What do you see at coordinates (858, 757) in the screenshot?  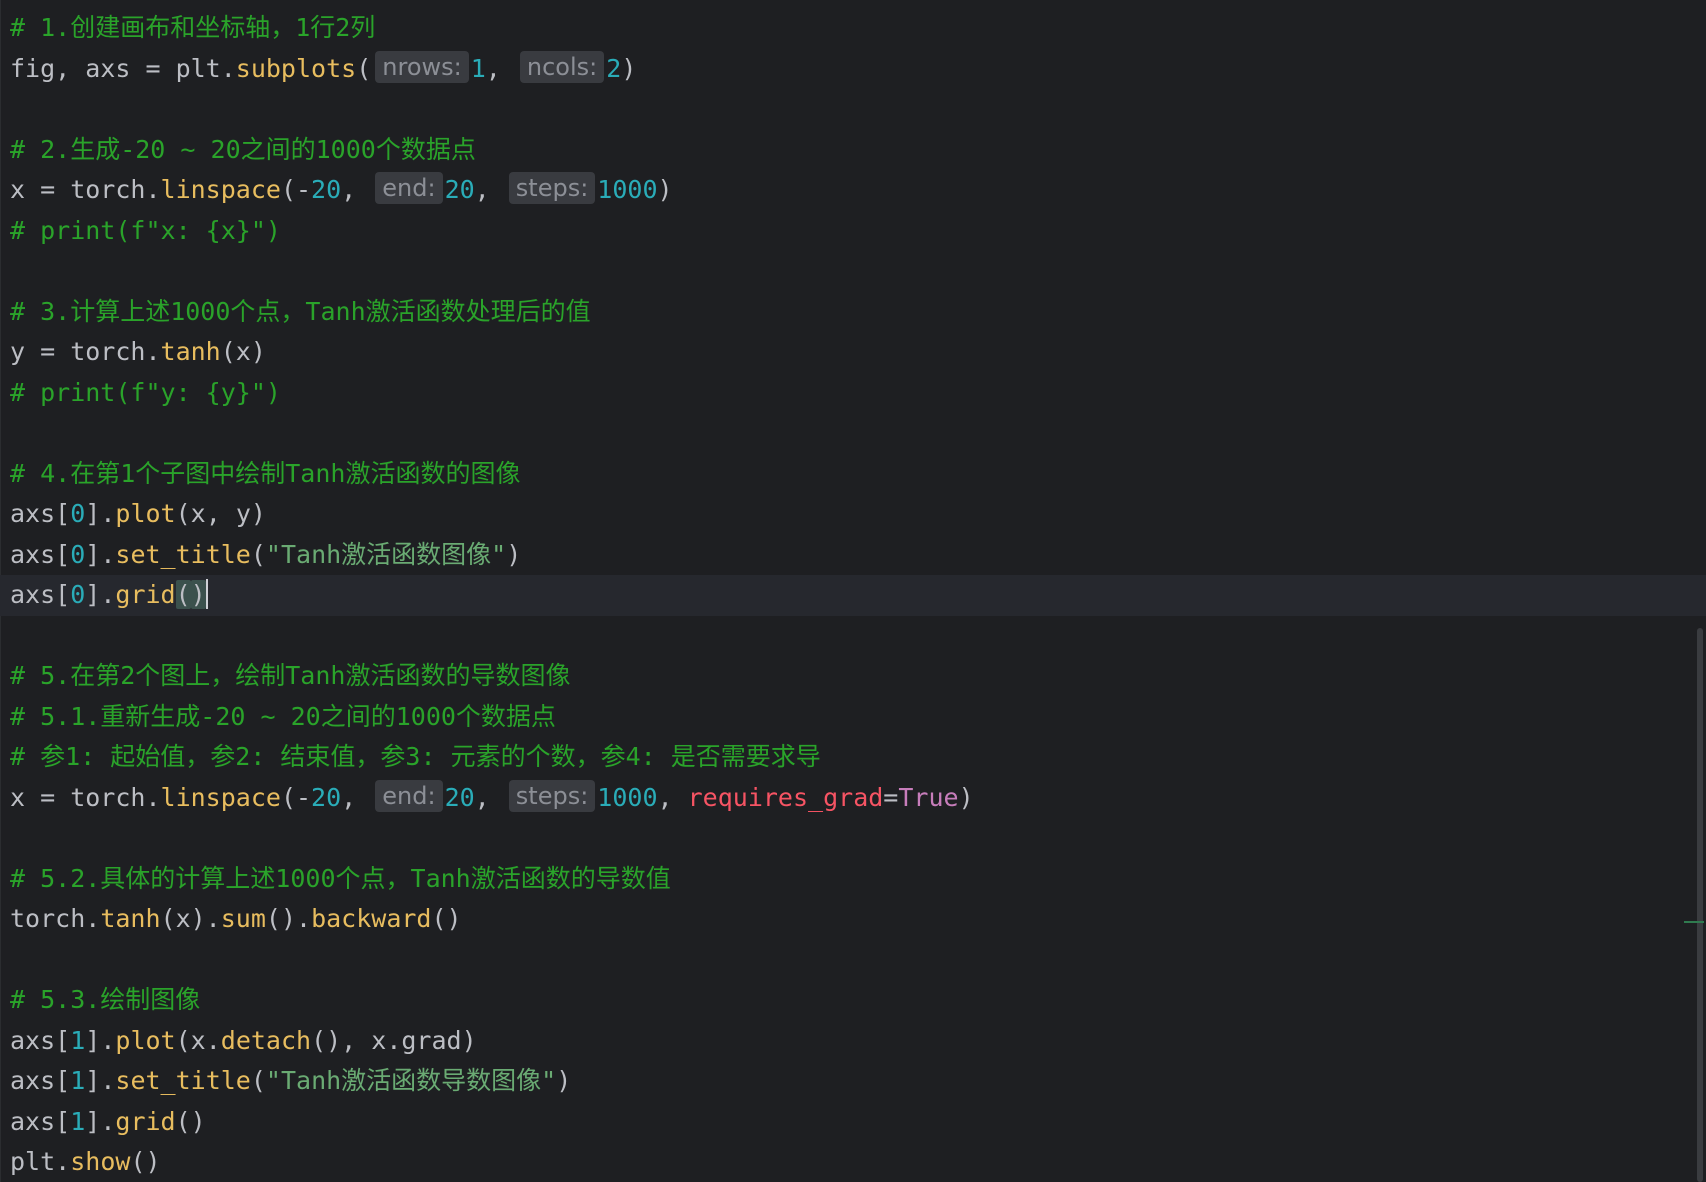 I see `code-line: # 参1: 起始值，参2: 结束值，参3: 元素的个数，参4: 是否需要求导` at bounding box center [858, 757].